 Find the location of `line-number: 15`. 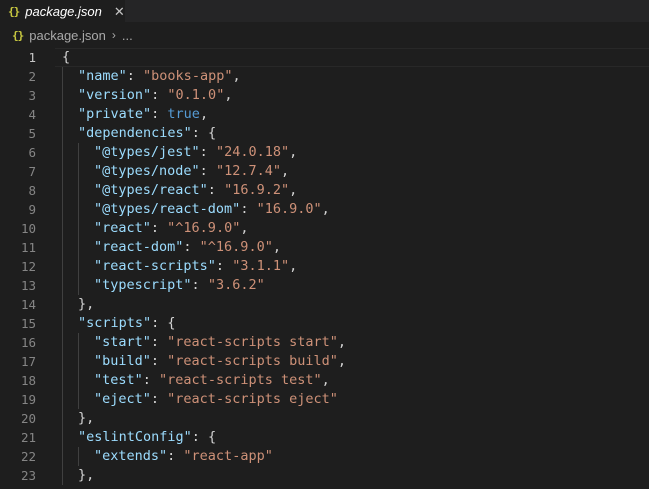

line-number: 15 is located at coordinates (28, 323).